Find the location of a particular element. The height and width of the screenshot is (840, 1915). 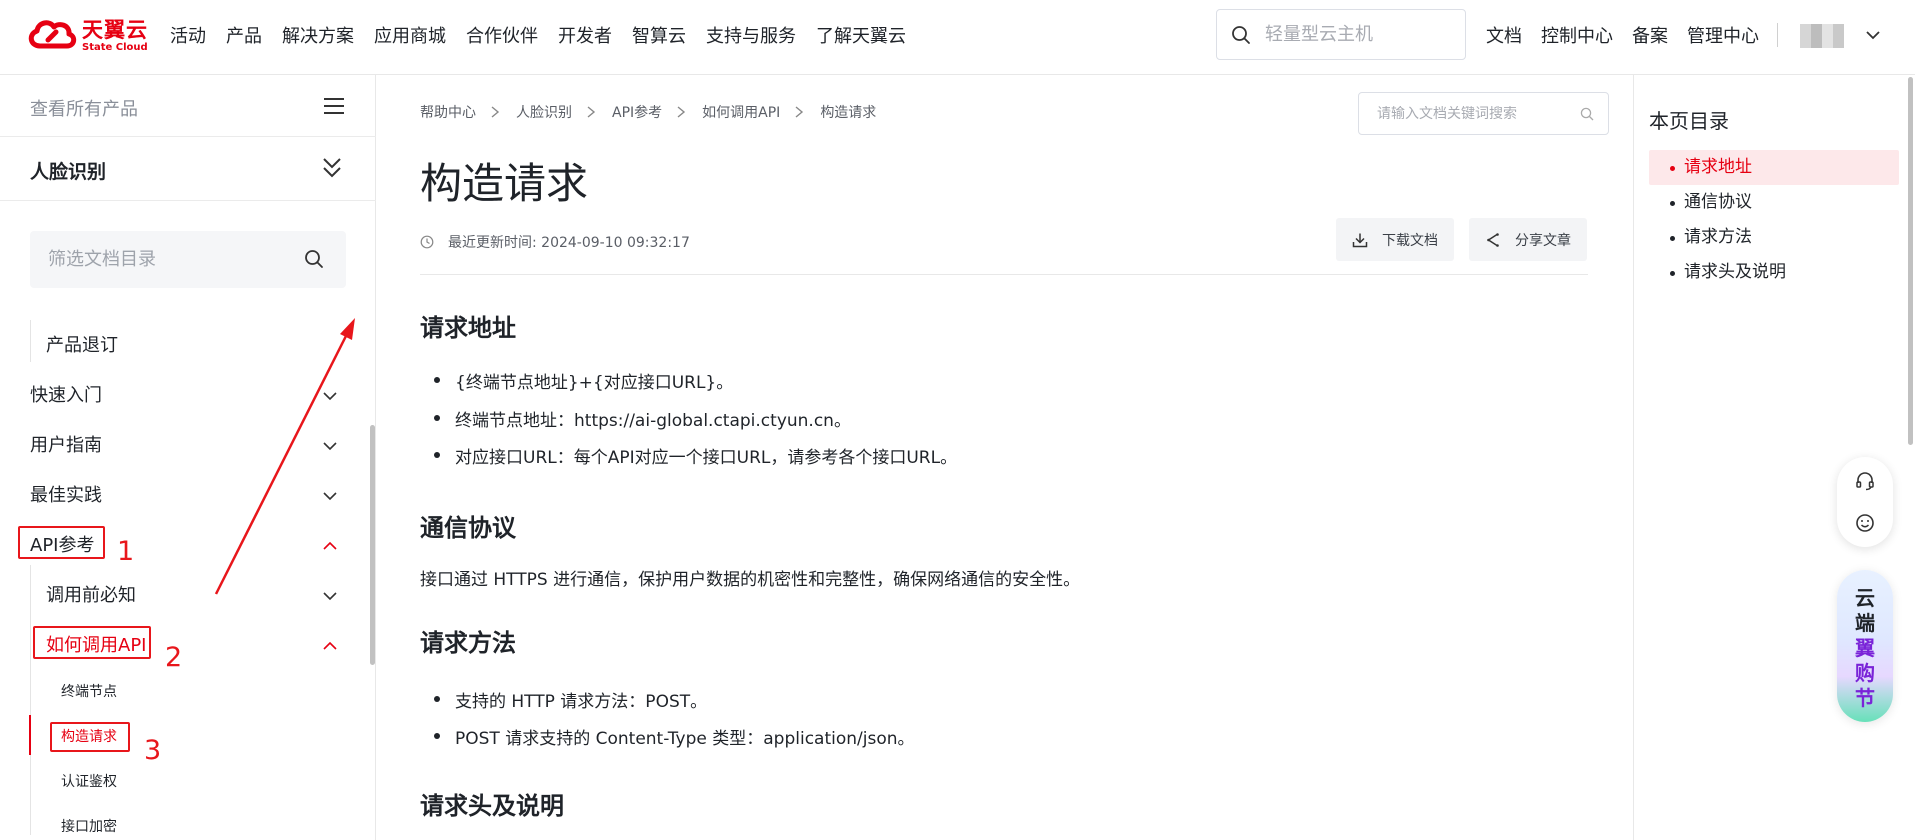

section-heading-method: 请求方法 is located at coordinates (468, 643).